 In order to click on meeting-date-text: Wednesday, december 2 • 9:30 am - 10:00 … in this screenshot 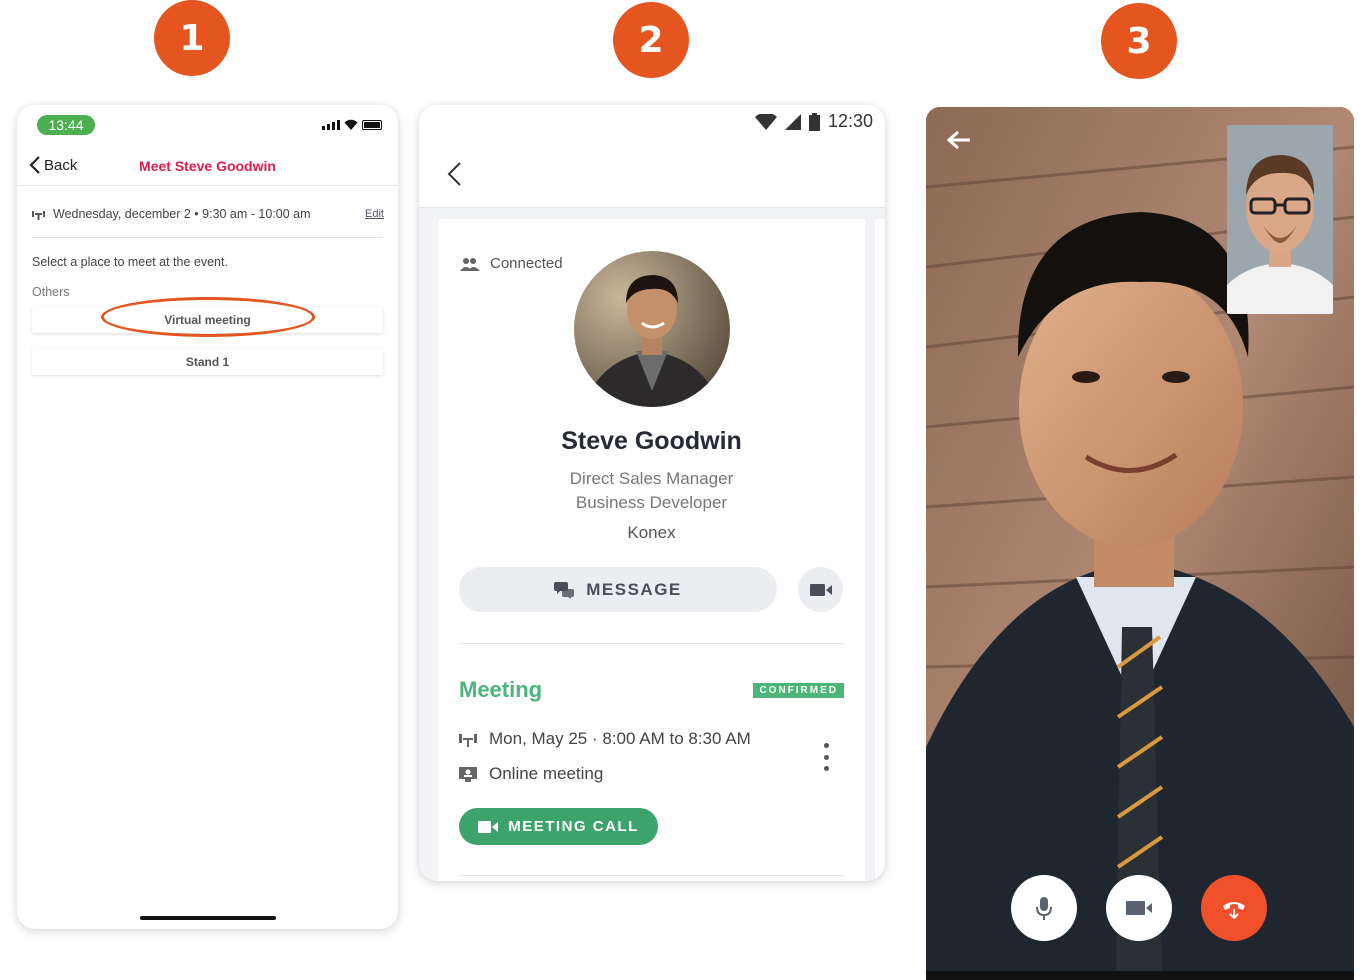, I will do `click(182, 214)`.